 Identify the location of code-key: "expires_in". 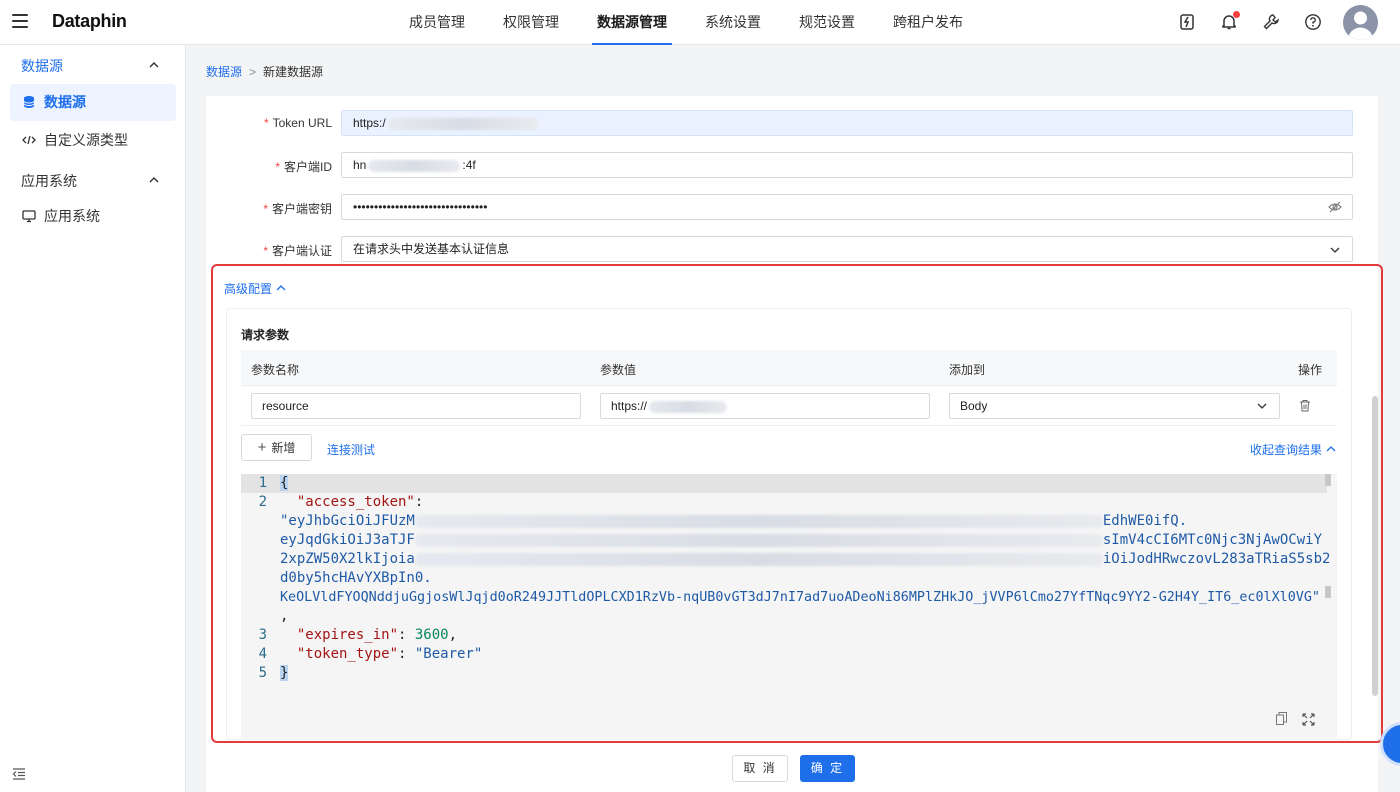
(347, 635).